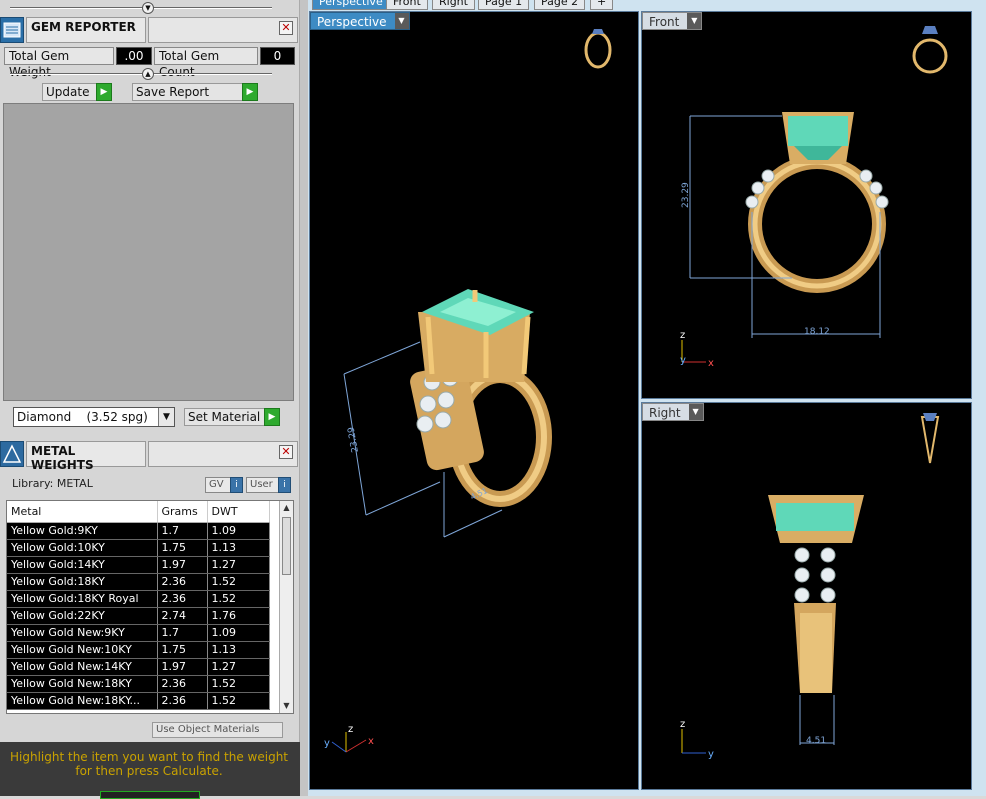  I want to click on svg-text: 18.12, so click(817, 332).